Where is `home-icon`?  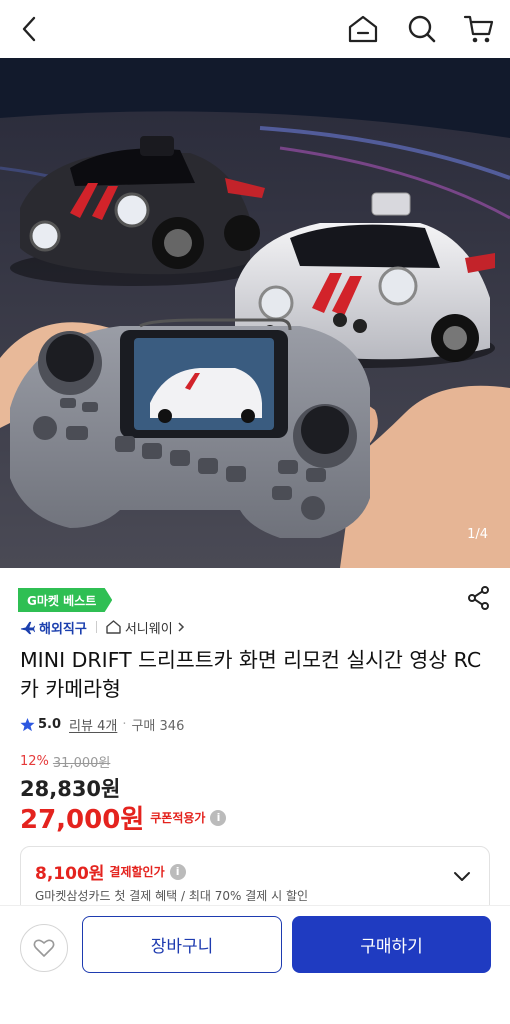
home-icon is located at coordinates (363, 29).